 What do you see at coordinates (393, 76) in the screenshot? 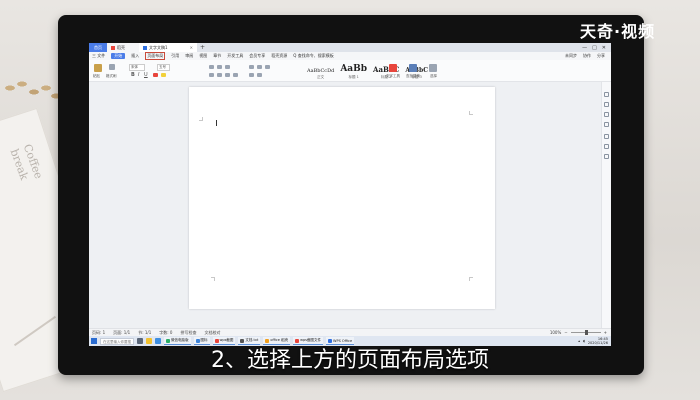
I see `text-tools-label: 文字工具` at bounding box center [393, 76].